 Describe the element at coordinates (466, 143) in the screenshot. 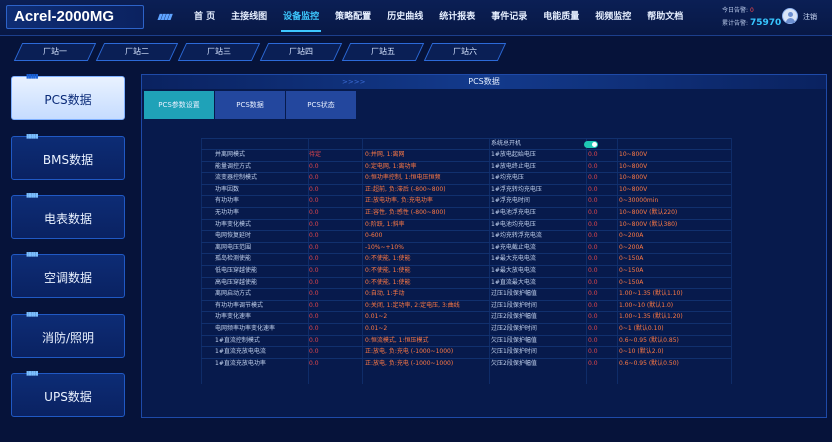

I see `system-switch-row: 系统总开机` at that location.